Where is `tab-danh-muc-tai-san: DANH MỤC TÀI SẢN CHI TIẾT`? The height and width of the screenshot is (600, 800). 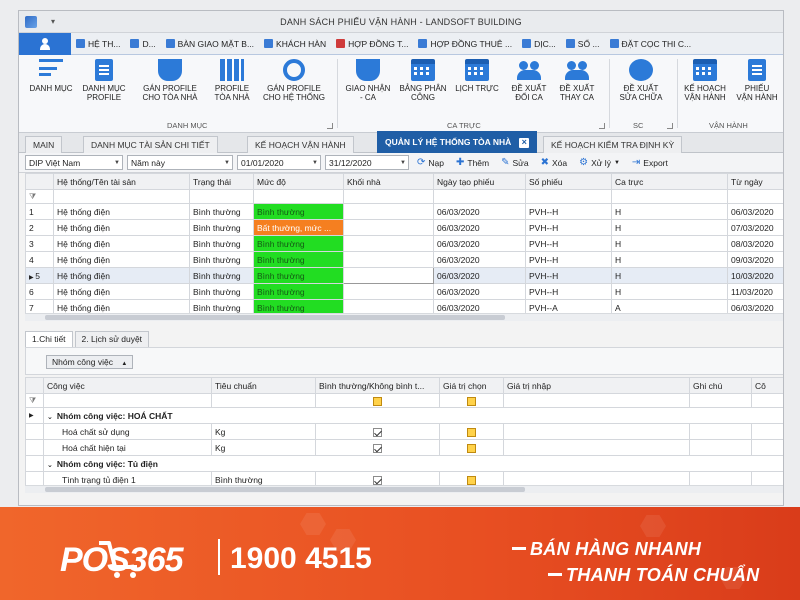
tab-danh-muc-tai-san: DANH MỤC TÀI SẢN CHI TIẾT is located at coordinates (150, 144).